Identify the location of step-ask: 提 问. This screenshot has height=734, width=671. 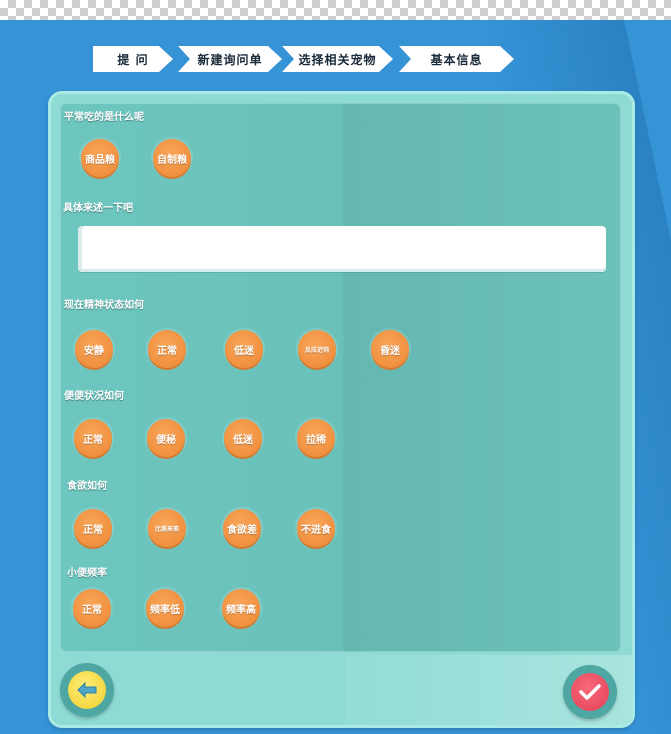
(133, 59).